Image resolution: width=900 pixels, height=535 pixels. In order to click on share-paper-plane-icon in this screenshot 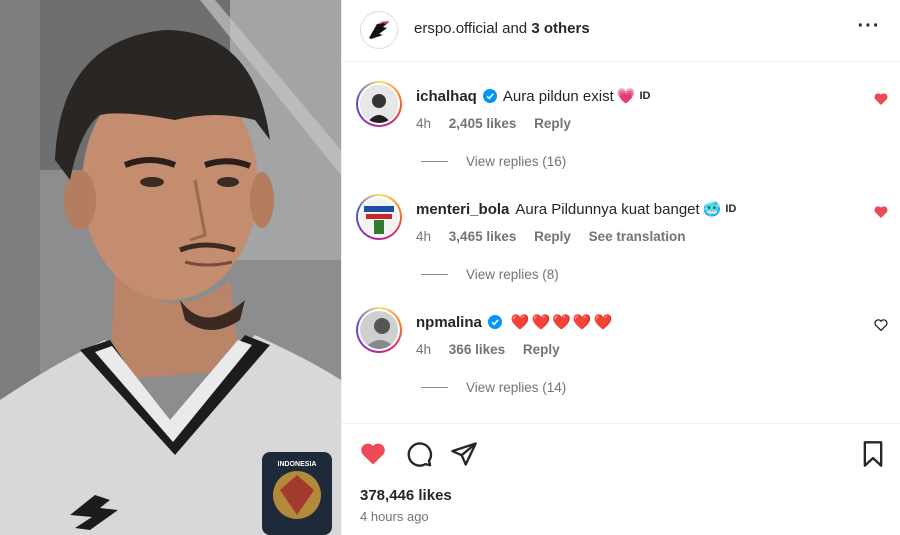, I will do `click(464, 454)`.